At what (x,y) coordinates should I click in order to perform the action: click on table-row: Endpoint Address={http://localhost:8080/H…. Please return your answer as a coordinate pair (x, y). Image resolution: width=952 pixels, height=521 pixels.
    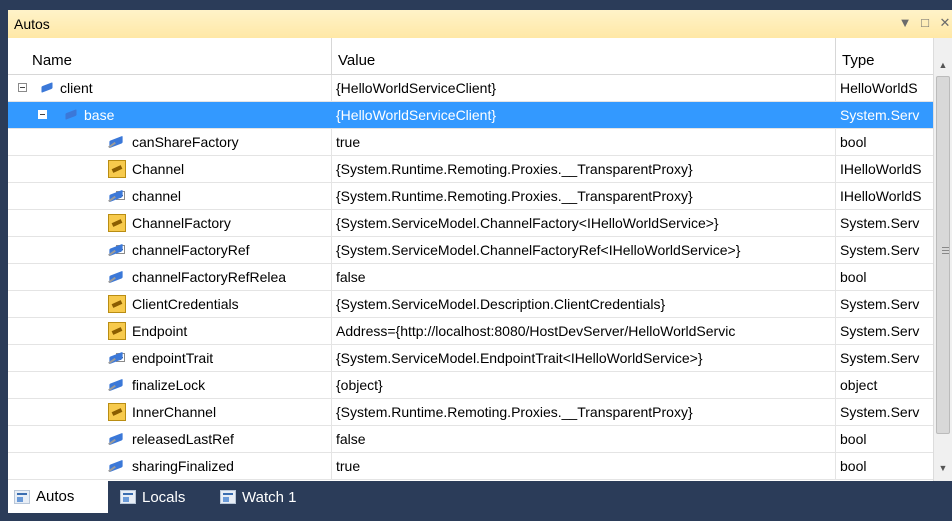
    Looking at the image, I should click on (471, 331).